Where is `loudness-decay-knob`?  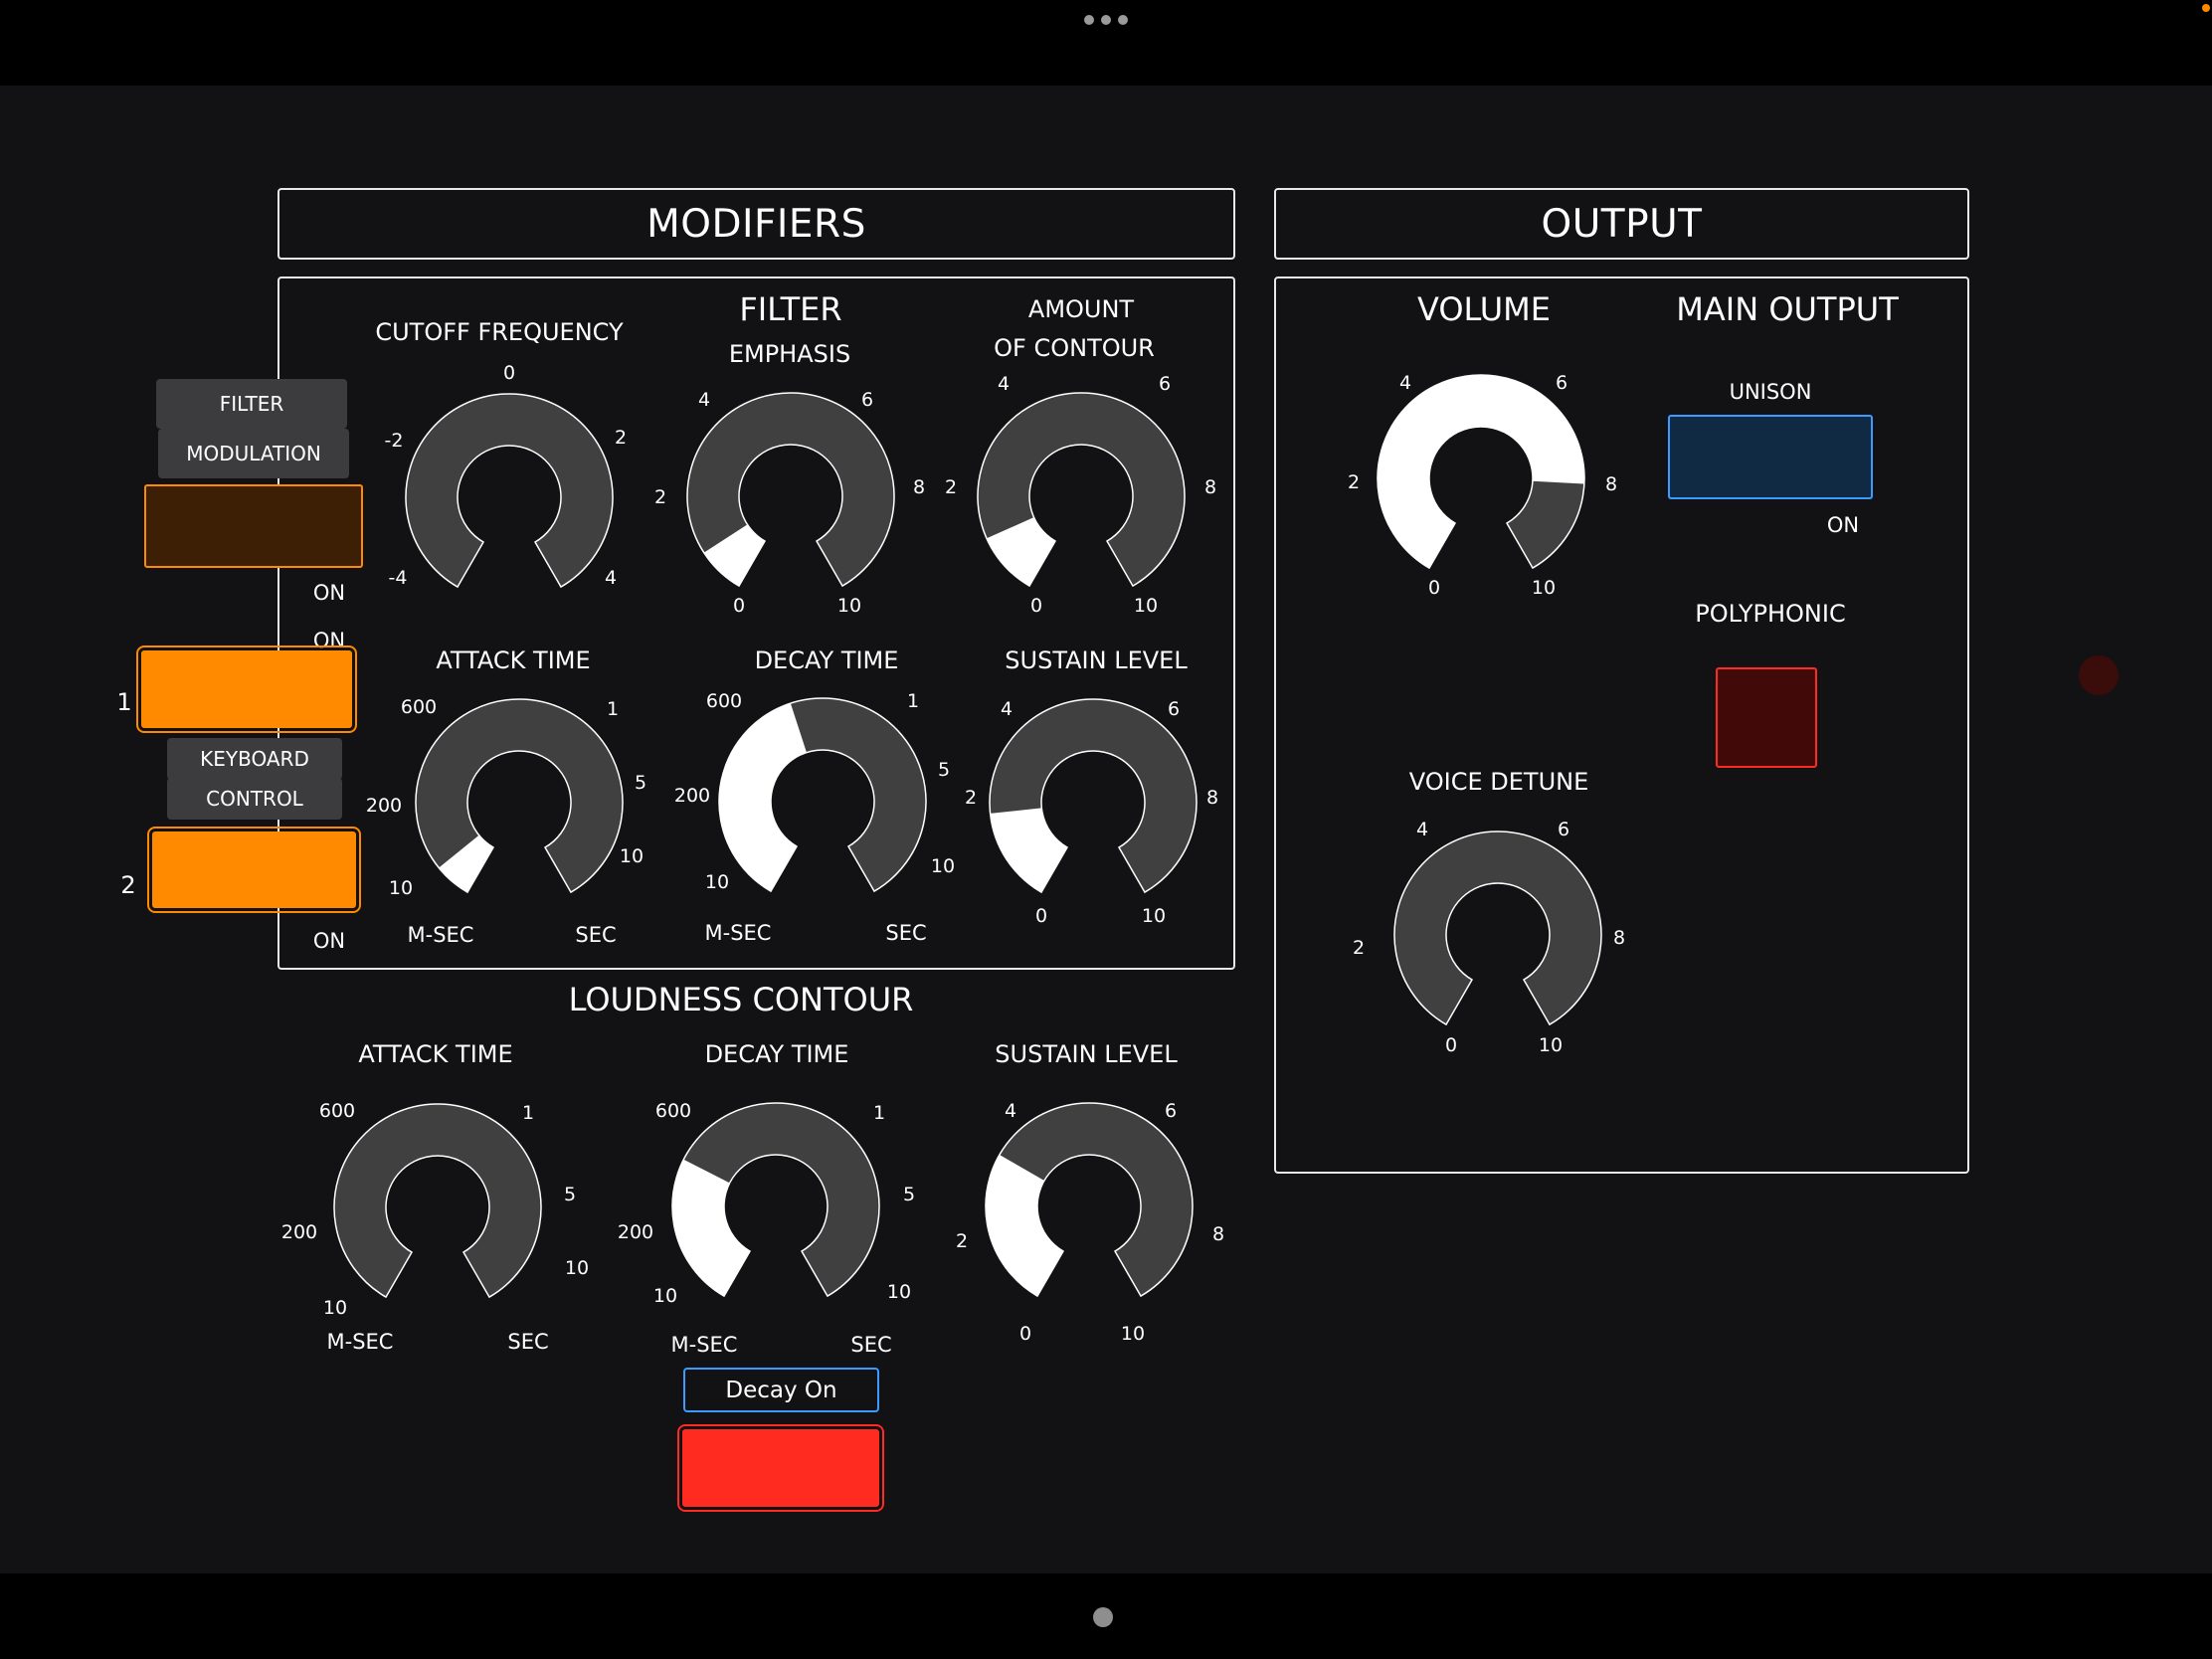 loudness-decay-knob is located at coordinates (775, 1206).